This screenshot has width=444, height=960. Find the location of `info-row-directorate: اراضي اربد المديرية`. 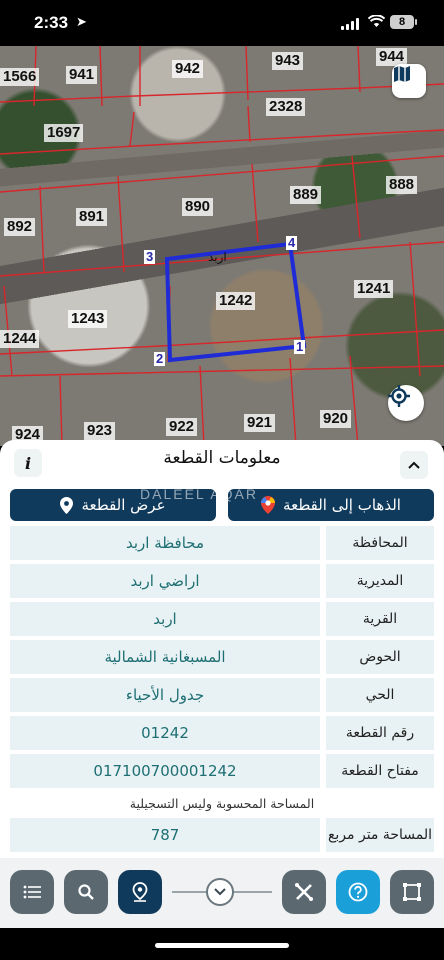

info-row-directorate: اراضي اربد المديرية is located at coordinates (222, 581).